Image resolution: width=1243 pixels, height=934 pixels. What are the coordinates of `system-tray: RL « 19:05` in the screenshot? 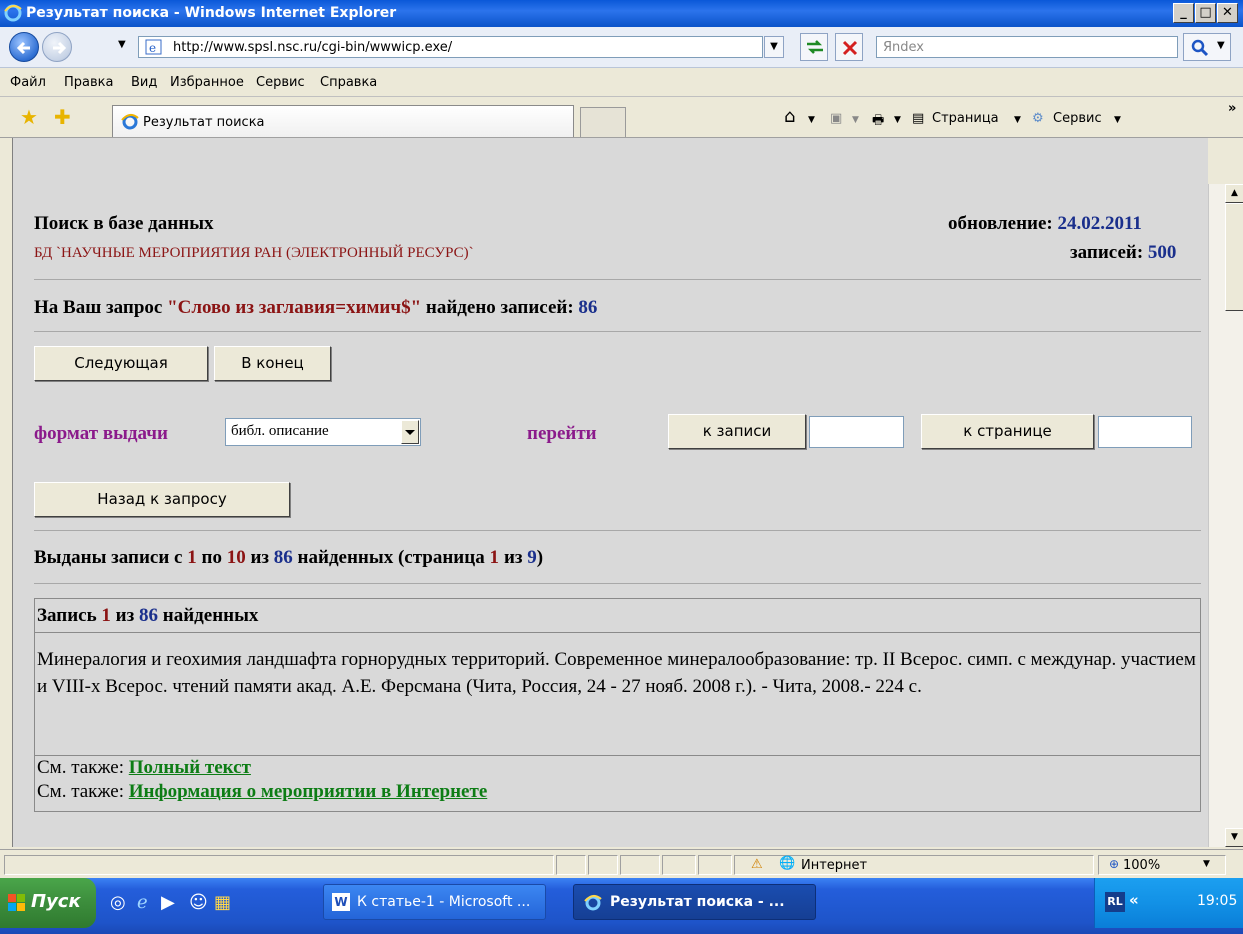 It's located at (1168, 903).